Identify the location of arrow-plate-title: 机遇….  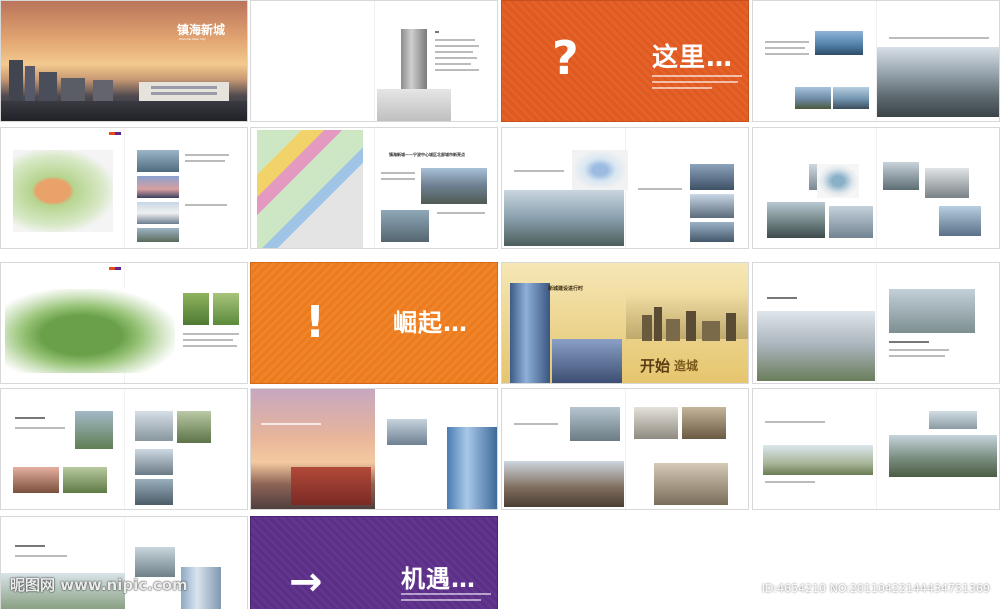
(438, 579).